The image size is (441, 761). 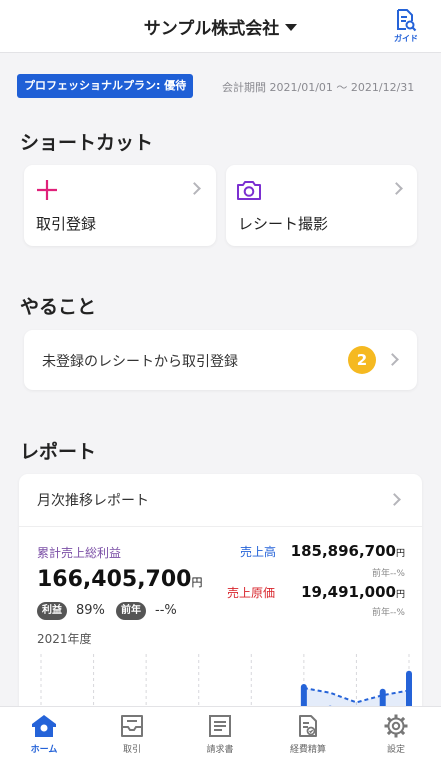 I want to click on todo-count-badge: 2, so click(x=362, y=360).